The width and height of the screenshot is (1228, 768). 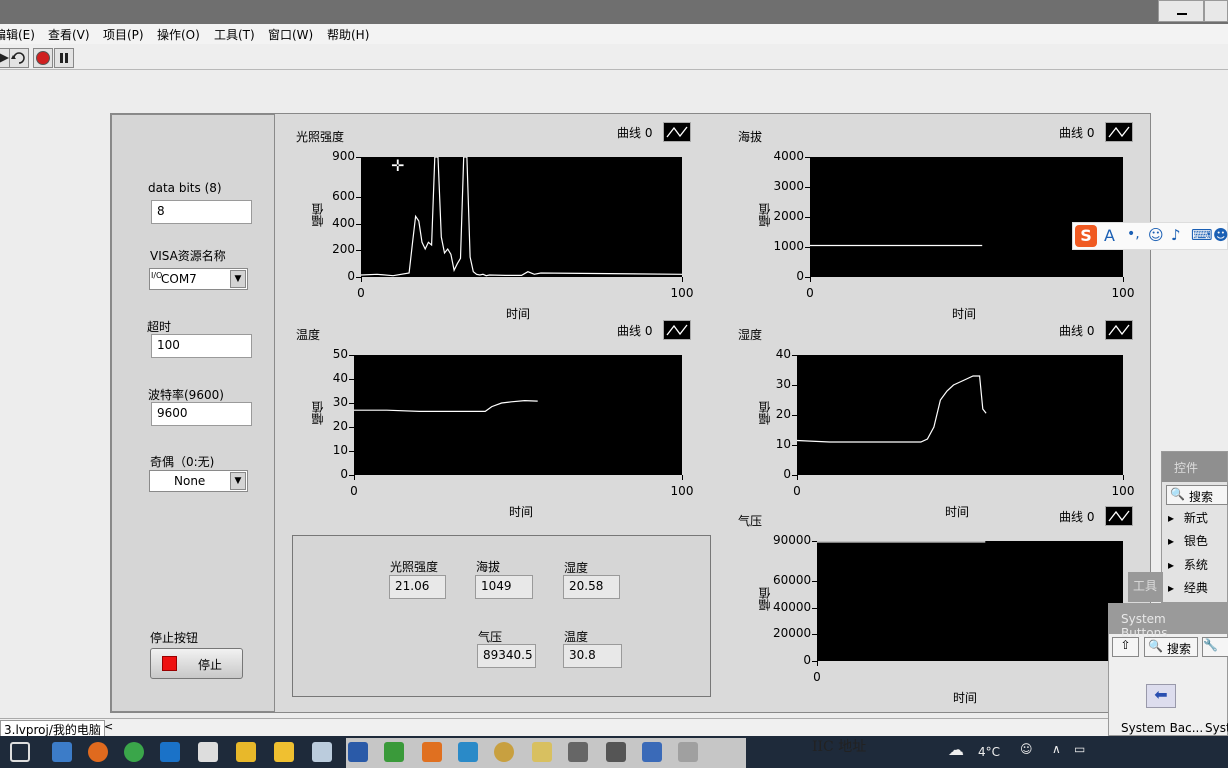 What do you see at coordinates (19, 58) in the screenshot?
I see `run-continuously-button` at bounding box center [19, 58].